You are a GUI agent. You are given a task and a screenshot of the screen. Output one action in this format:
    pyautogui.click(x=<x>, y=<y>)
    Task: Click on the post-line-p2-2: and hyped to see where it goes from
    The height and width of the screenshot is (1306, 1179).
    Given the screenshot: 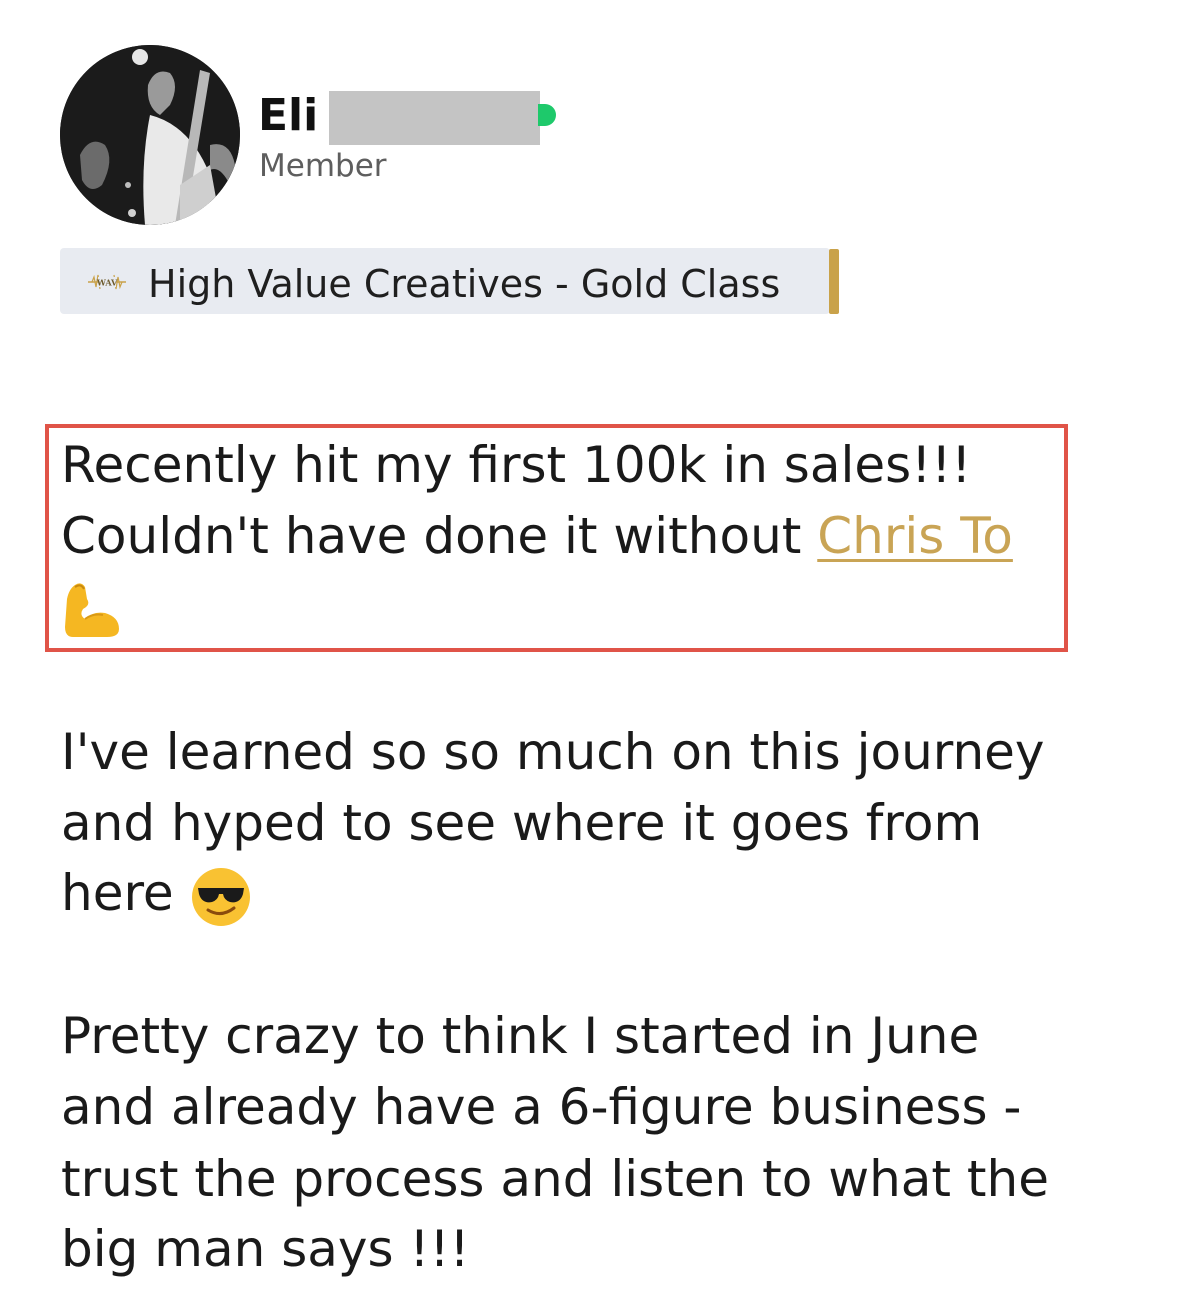 What is the action you would take?
    pyautogui.click(x=522, y=823)
    